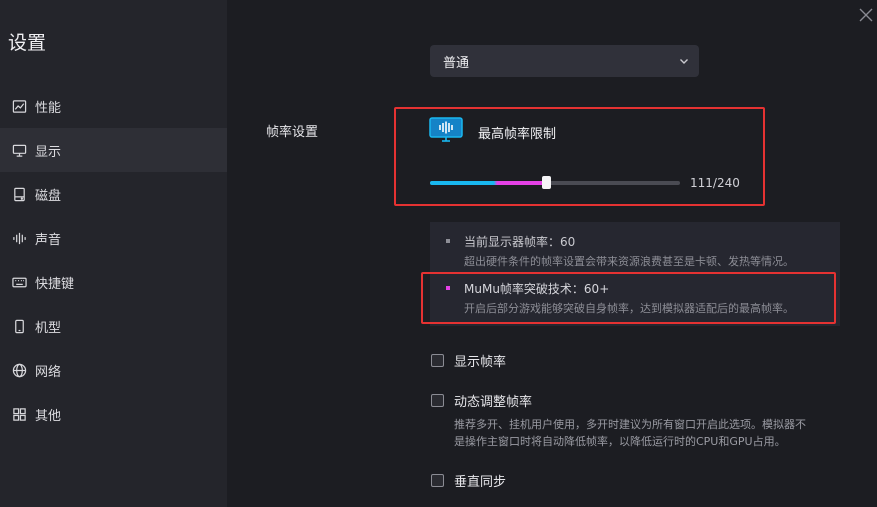  What do you see at coordinates (292, 132) in the screenshot?
I see `framerate-section-label: 帧率设置` at bounding box center [292, 132].